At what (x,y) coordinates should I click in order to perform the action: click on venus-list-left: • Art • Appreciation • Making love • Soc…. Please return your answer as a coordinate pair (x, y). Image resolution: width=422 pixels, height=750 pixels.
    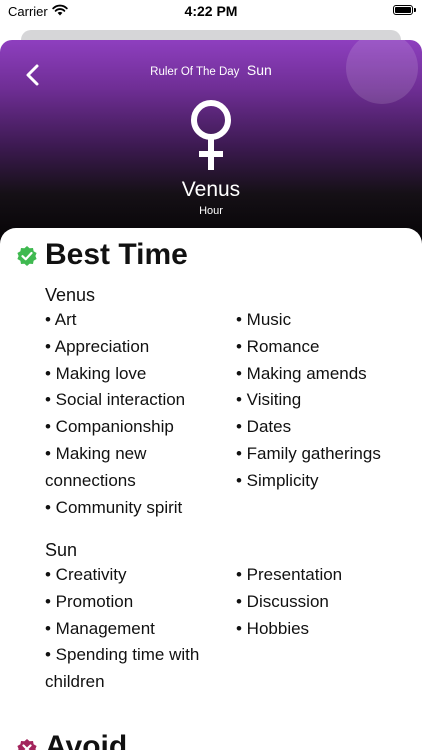
    Looking at the image, I should click on (137, 414).